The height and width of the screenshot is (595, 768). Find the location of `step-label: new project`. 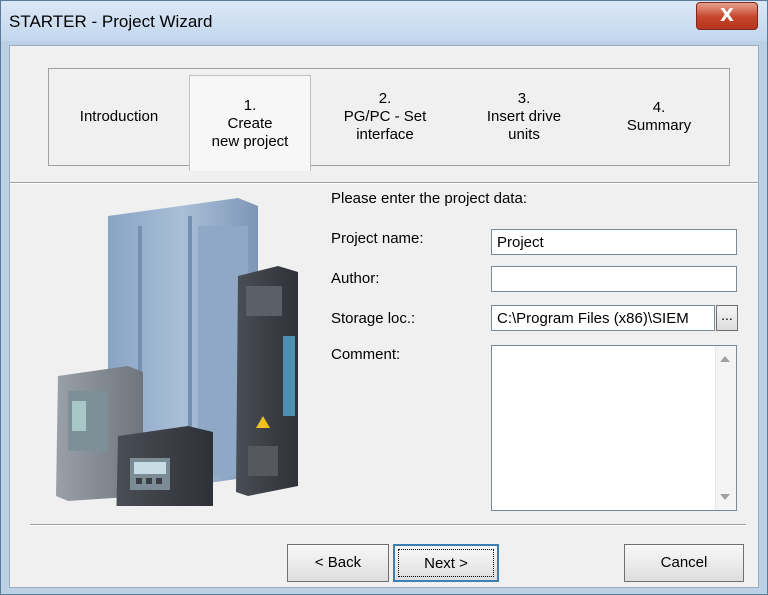

step-label: new project is located at coordinates (250, 141).